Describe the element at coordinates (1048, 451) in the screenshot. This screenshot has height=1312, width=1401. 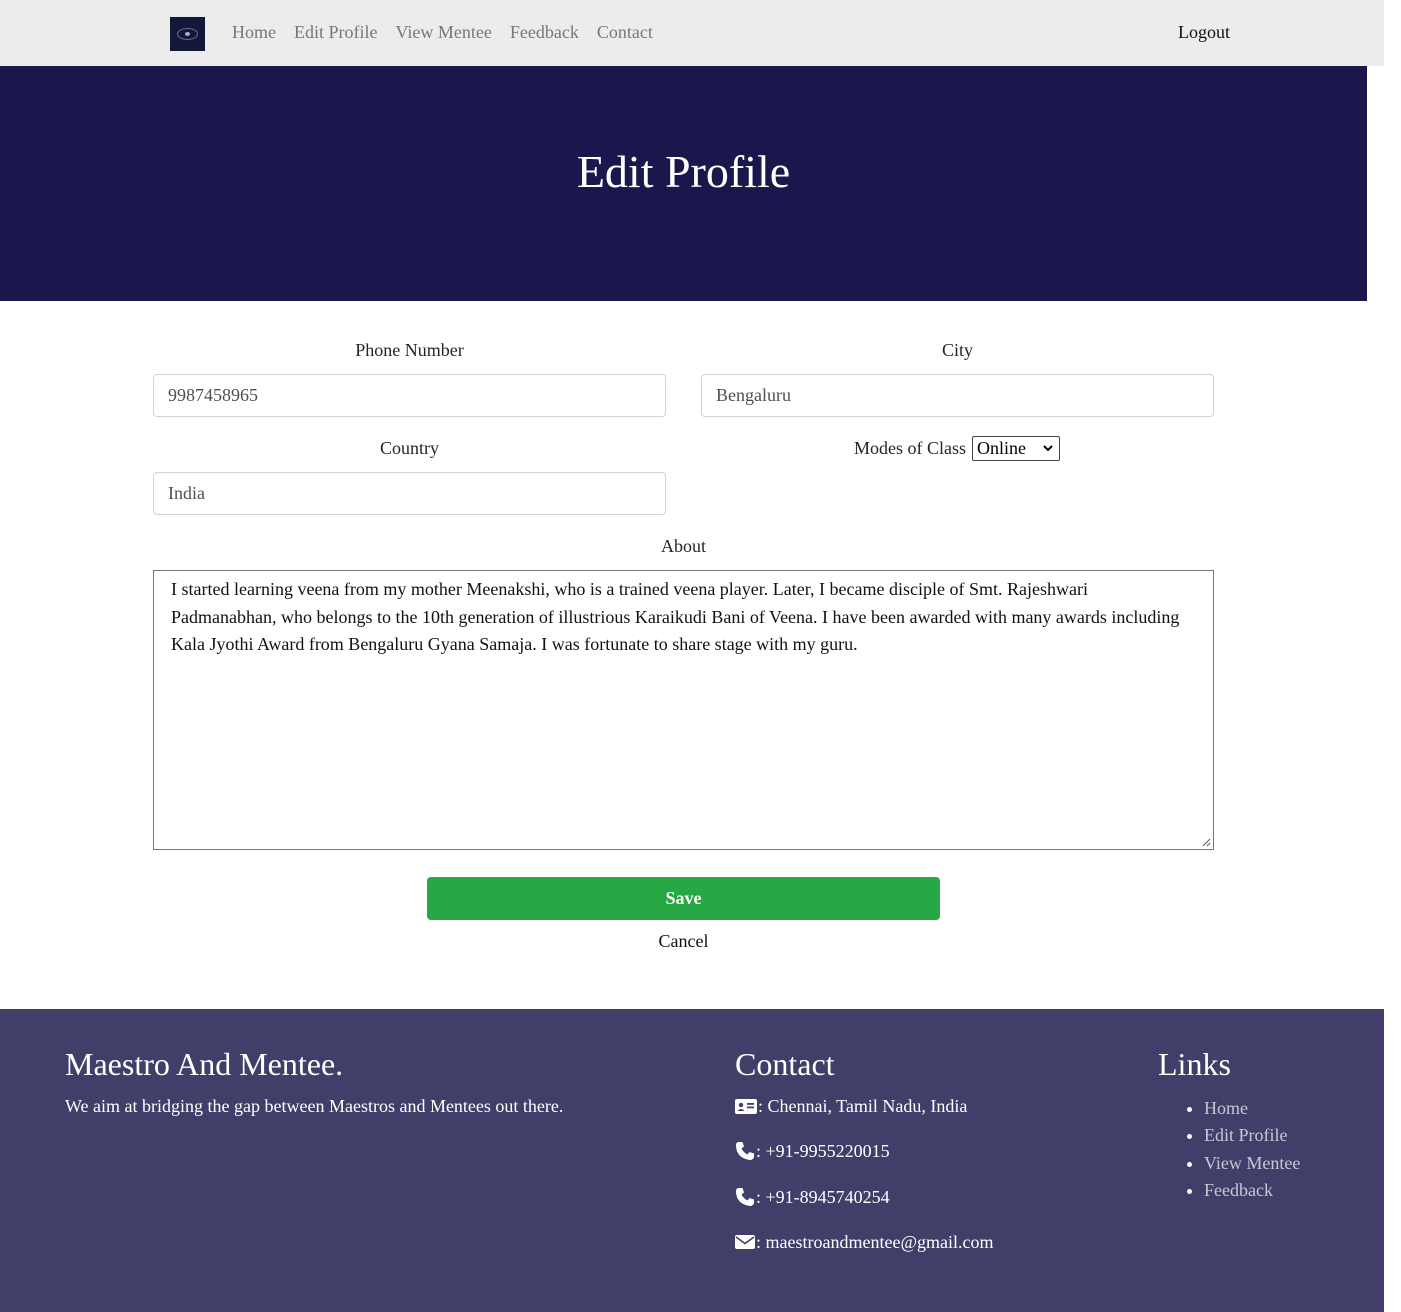
I see `chevron-down-icon` at that location.